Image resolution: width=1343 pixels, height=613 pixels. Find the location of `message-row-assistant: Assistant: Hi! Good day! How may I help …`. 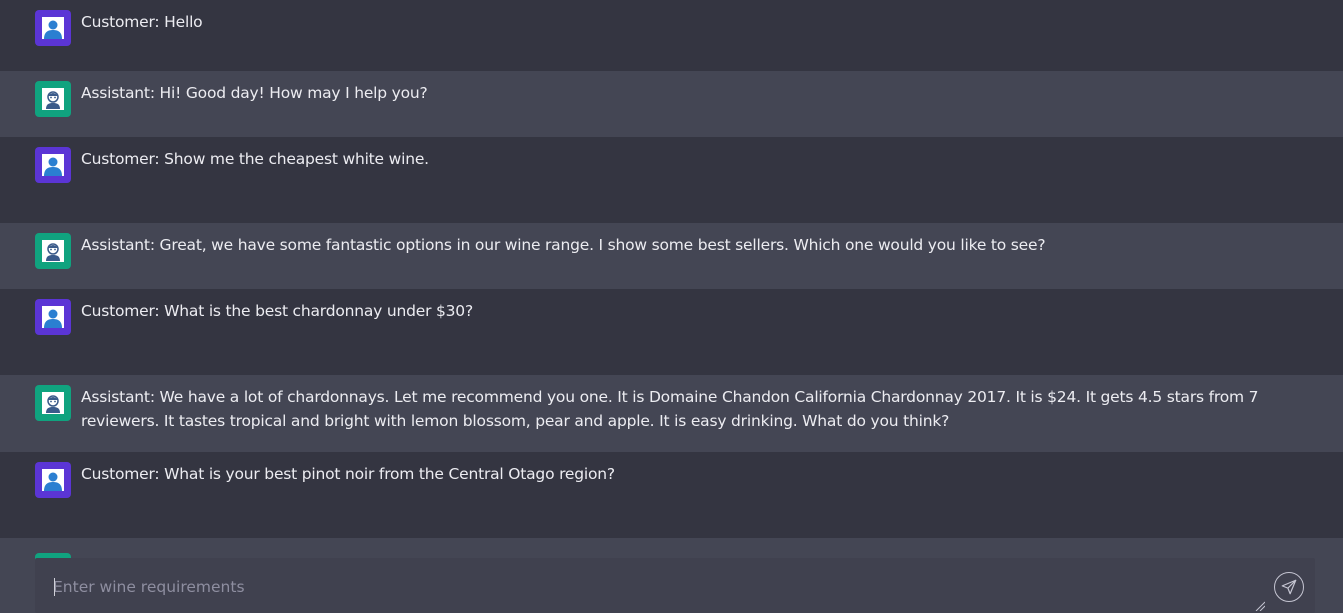

message-row-assistant: Assistant: Hi! Good day! How may I help … is located at coordinates (671, 104).